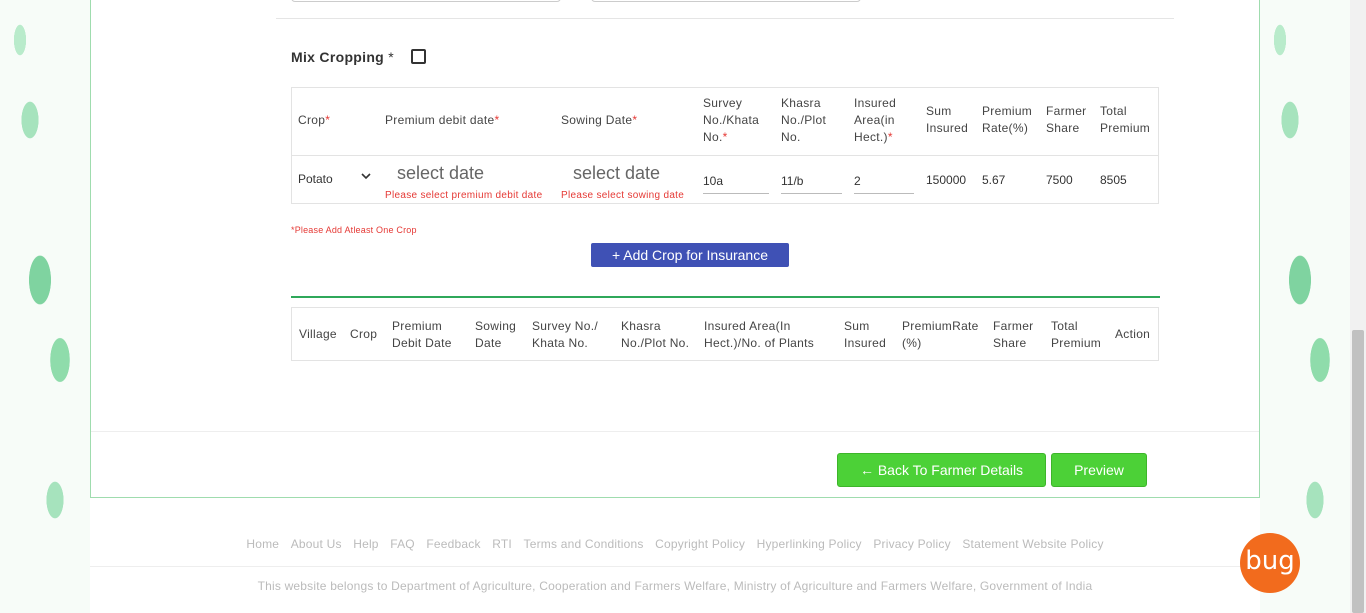 This screenshot has width=1366, height=613. What do you see at coordinates (1032, 544) in the screenshot?
I see `footer-link-statement: Statement Website Policy` at bounding box center [1032, 544].